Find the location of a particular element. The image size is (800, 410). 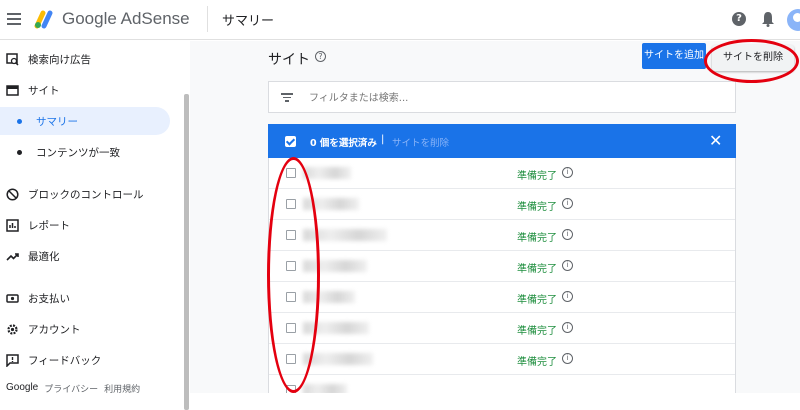

block-icon is located at coordinates (12, 194).